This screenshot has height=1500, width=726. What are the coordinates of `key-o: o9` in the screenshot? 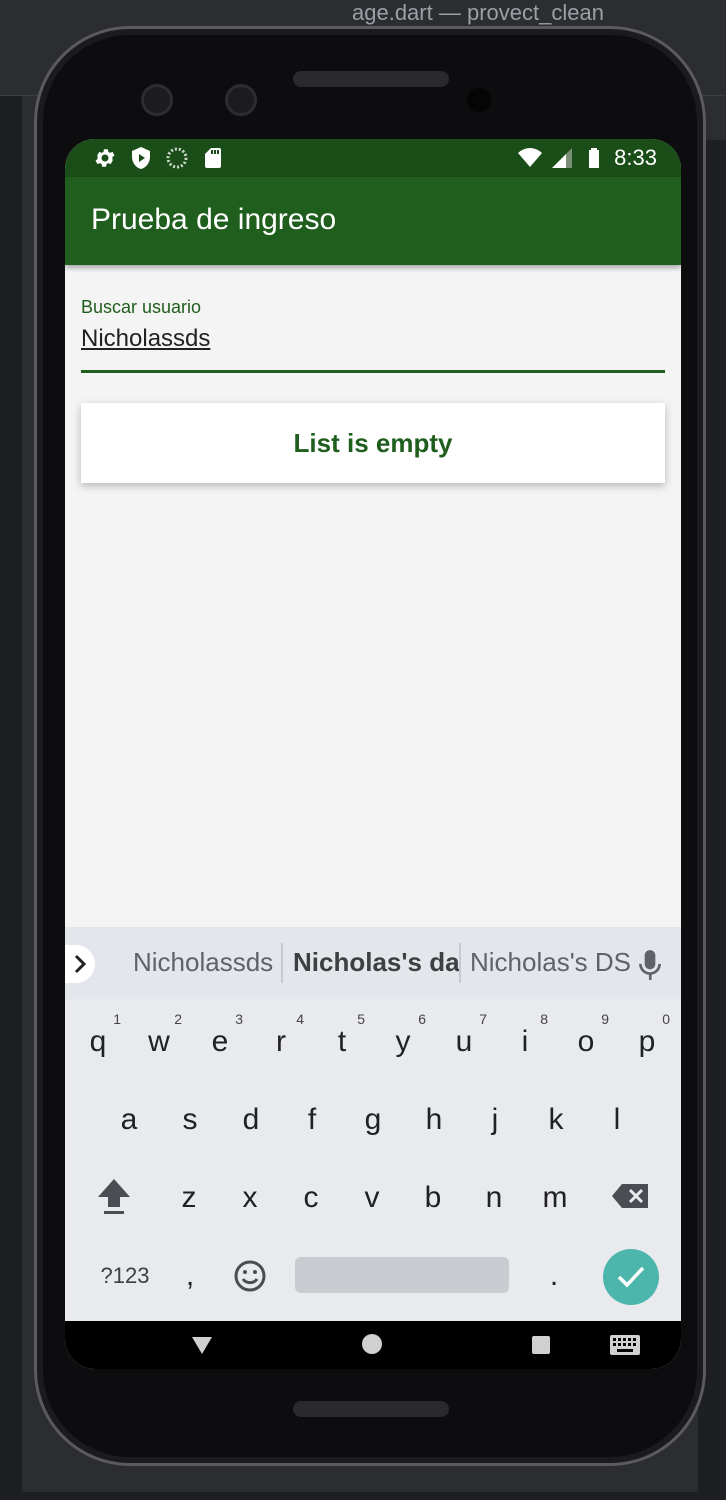 It's located at (586, 1042).